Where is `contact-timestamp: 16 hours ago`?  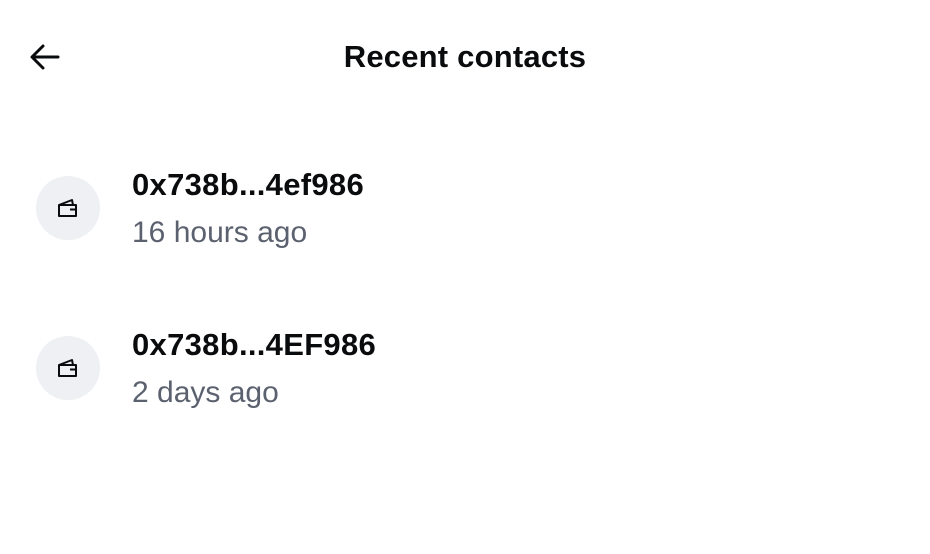
contact-timestamp: 16 hours ago is located at coordinates (220, 232).